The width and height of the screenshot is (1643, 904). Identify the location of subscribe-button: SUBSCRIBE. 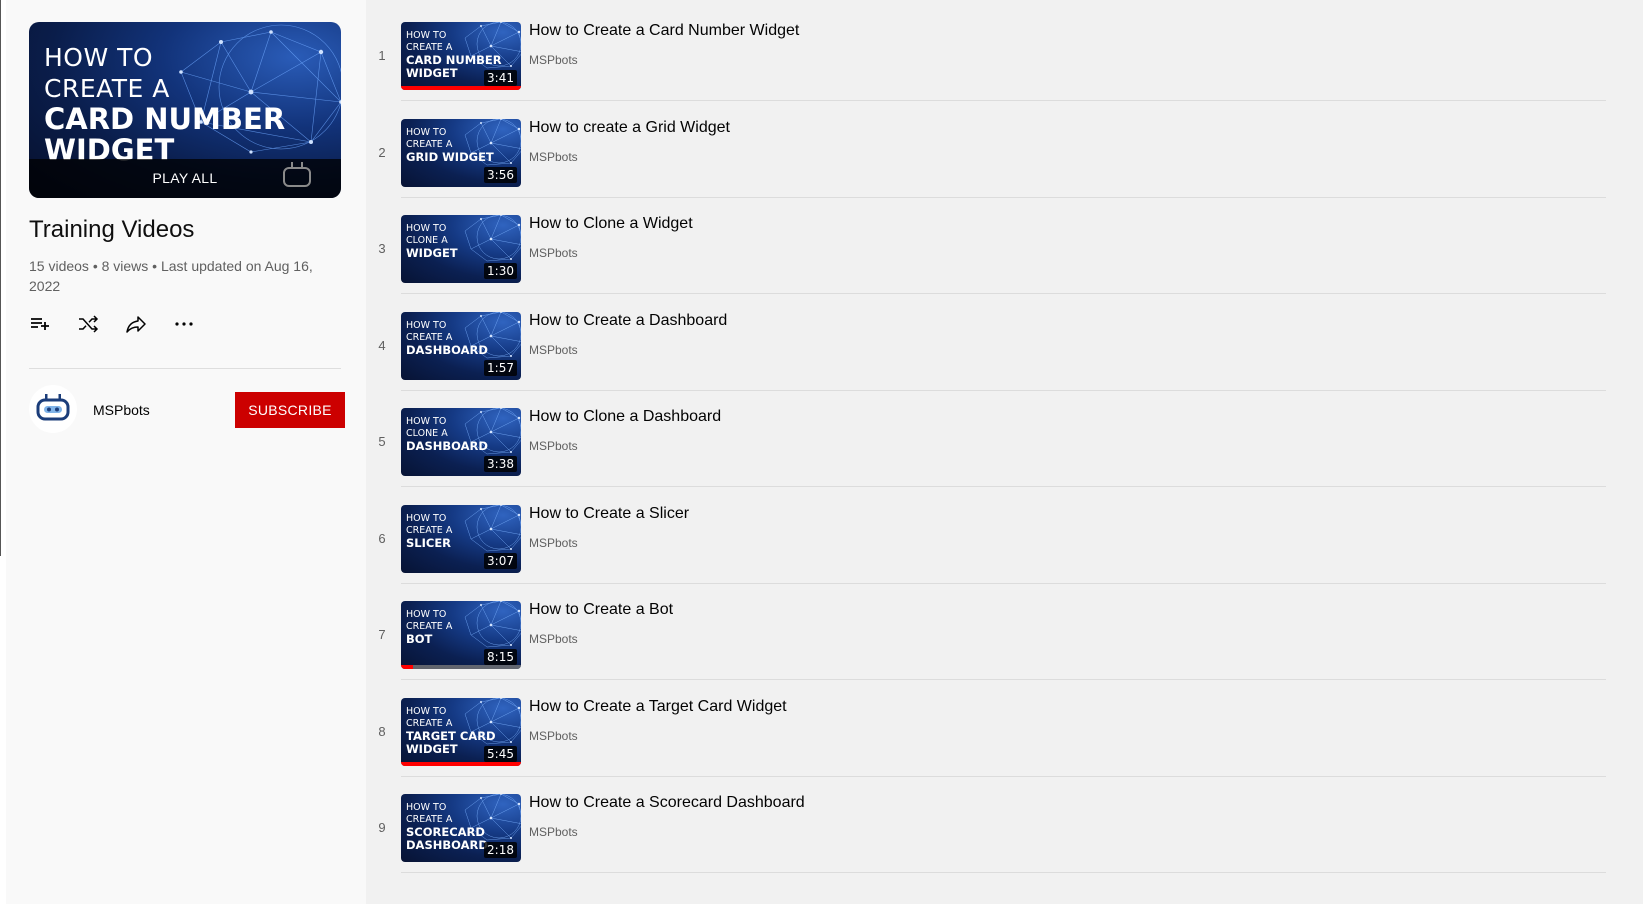
(290, 410).